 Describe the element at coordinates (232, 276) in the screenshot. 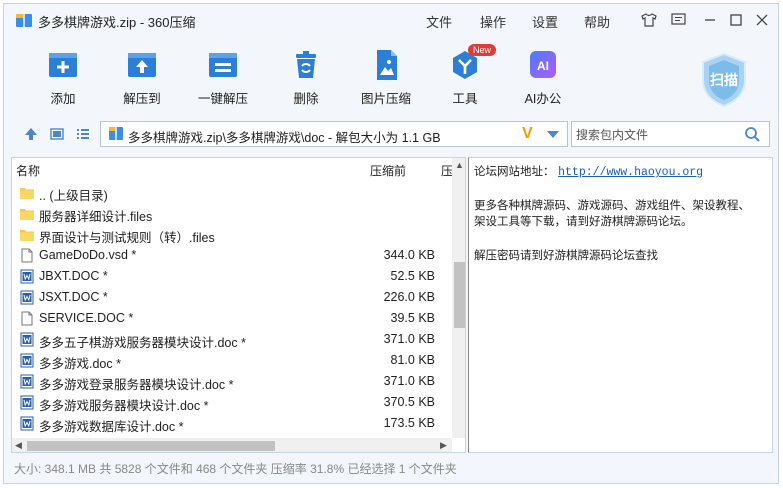

I see `file-row: JBXT.DOC * 52.5 KB` at that location.